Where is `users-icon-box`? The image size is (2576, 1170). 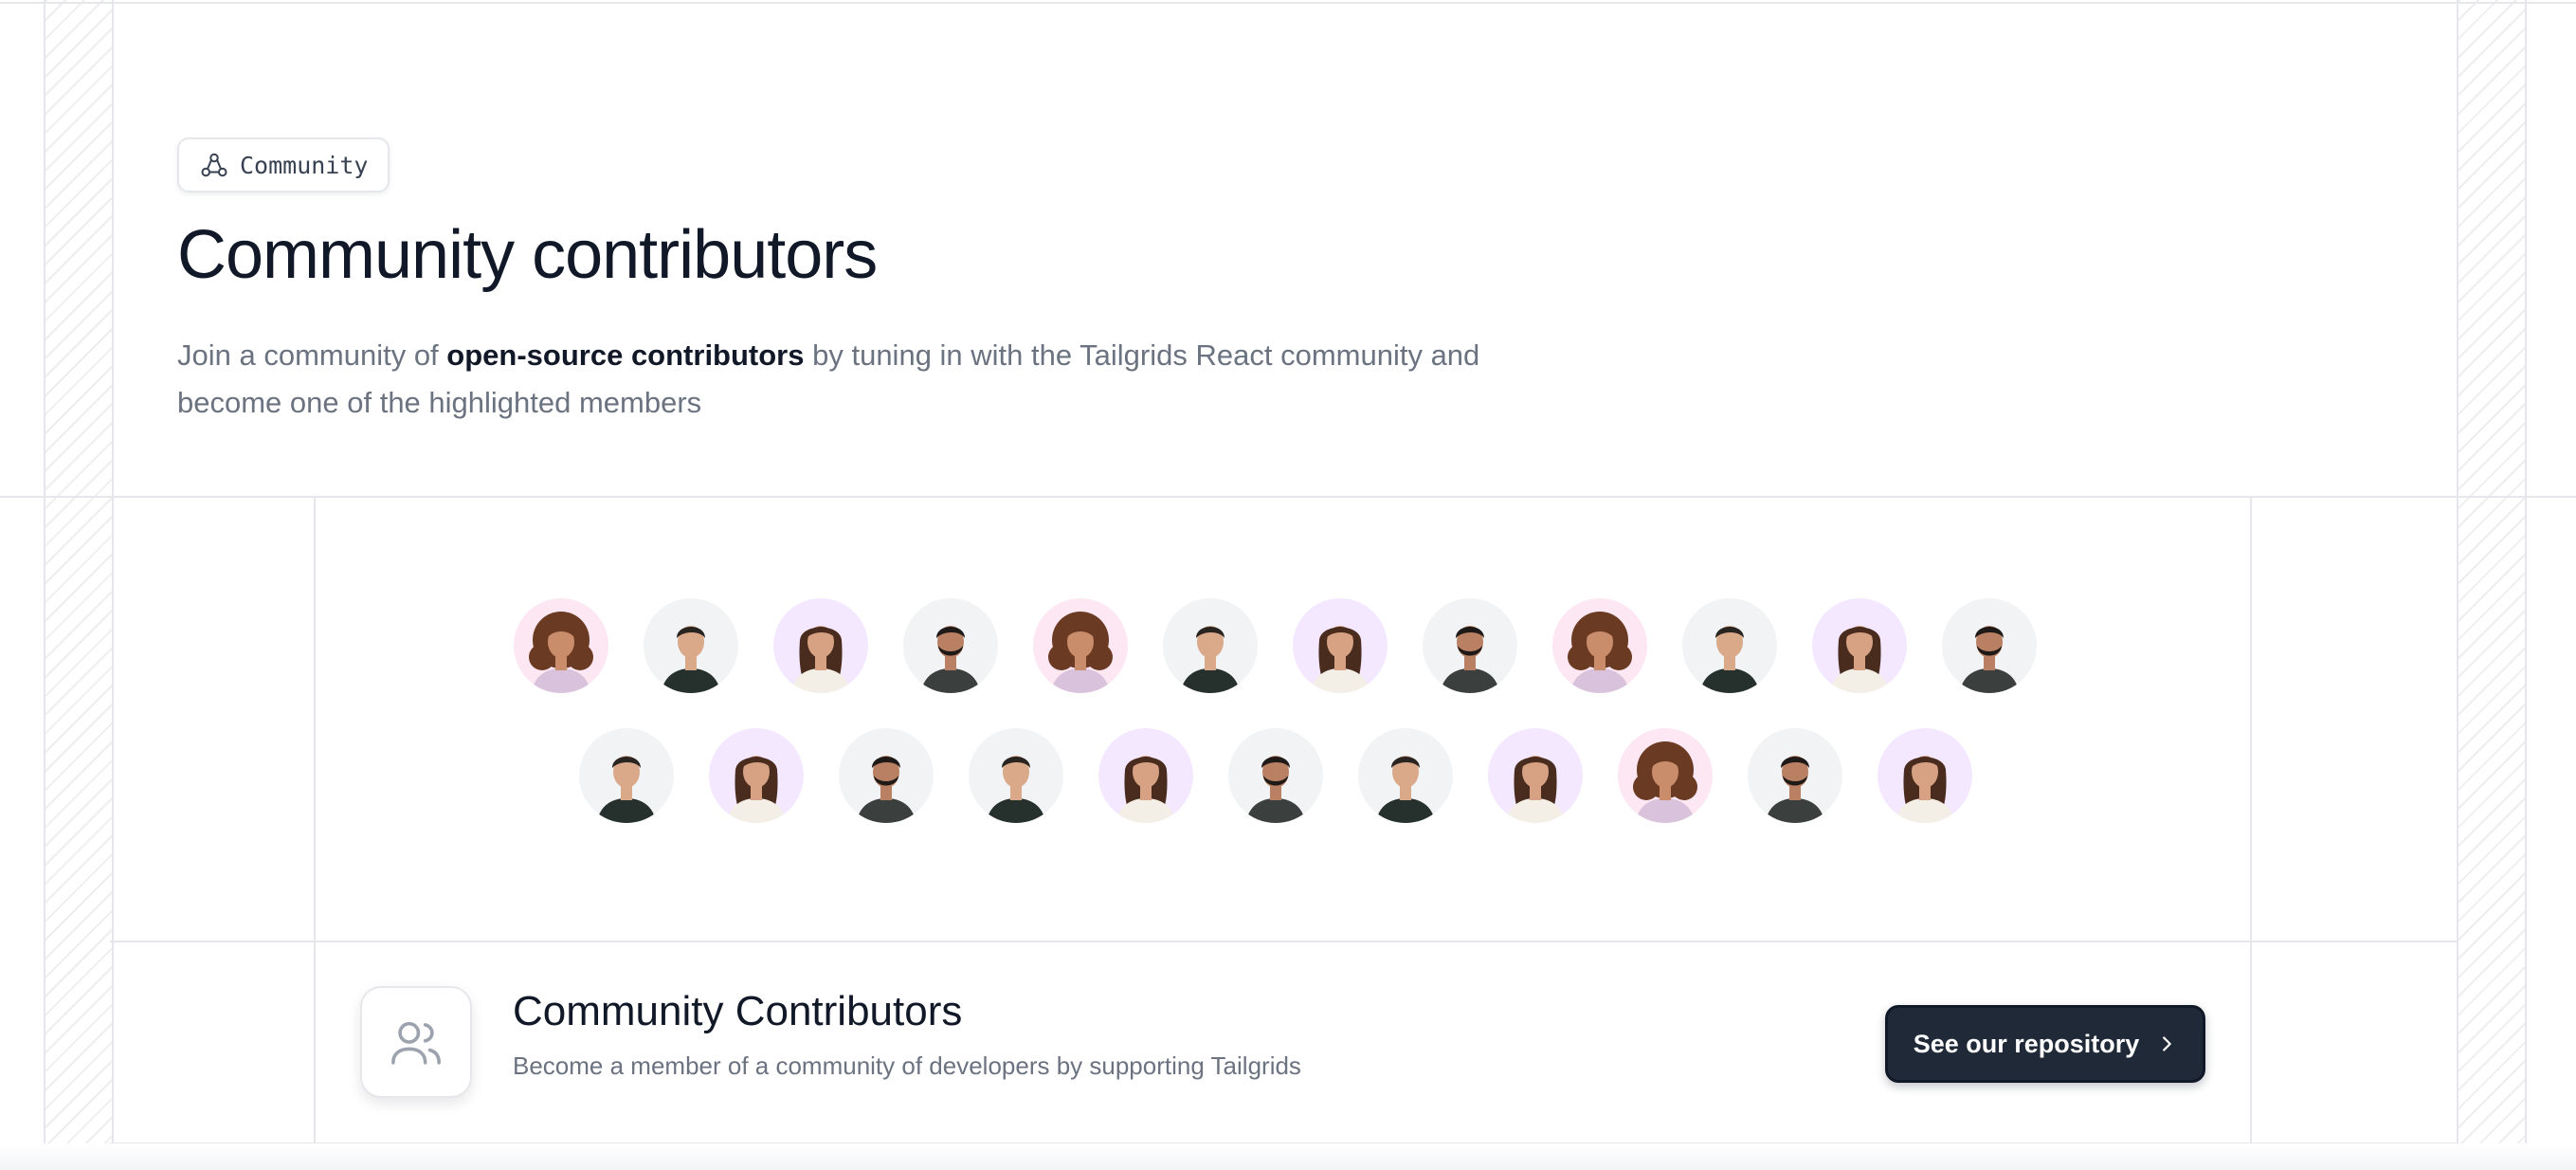
users-icon-box is located at coordinates (416, 1042).